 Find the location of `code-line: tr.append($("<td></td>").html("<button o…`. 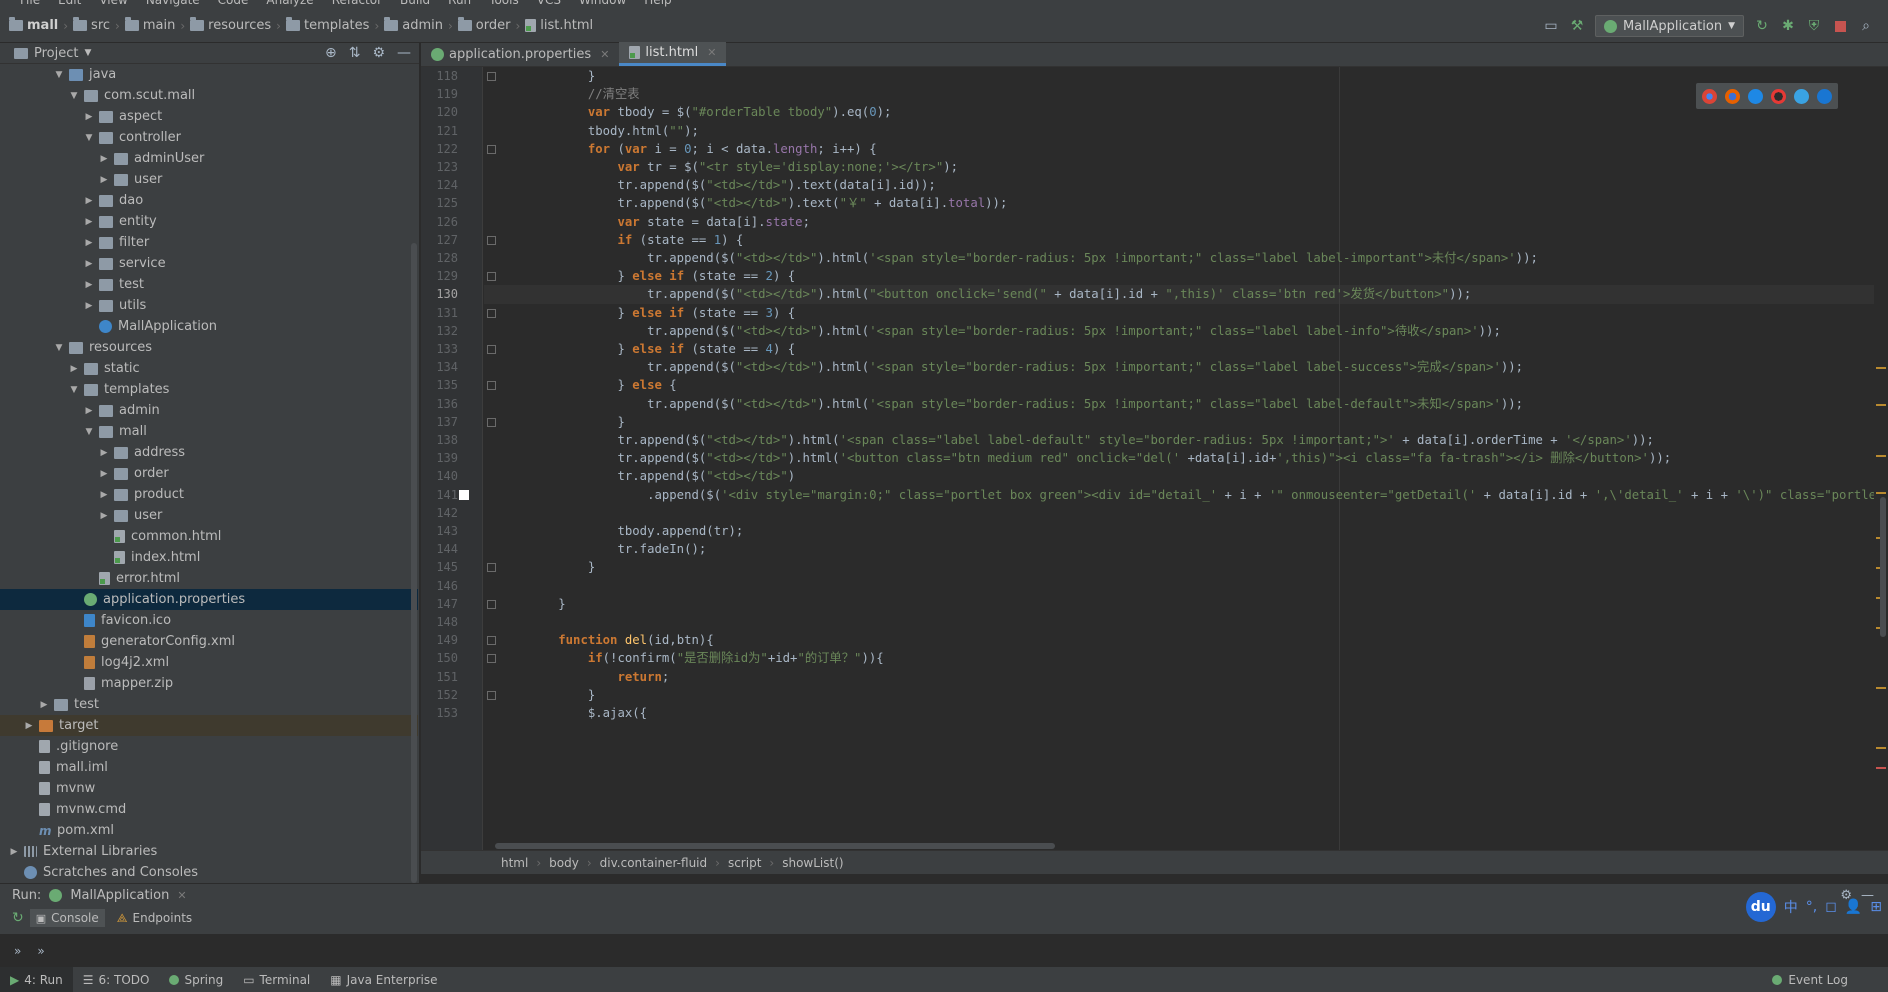

code-line: tr.append($("<td></td>").html("<button o… is located at coordinates (985, 294).